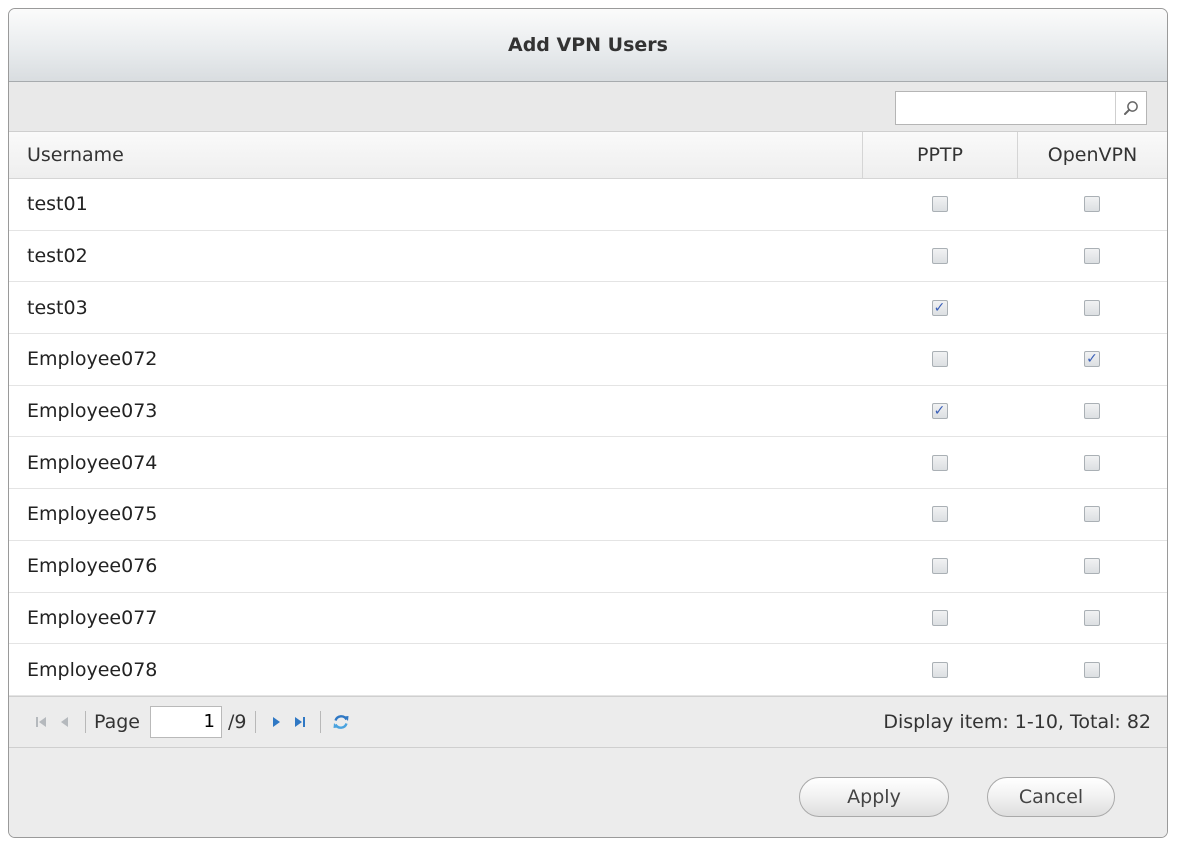 This screenshot has width=1178, height=848. Describe the element at coordinates (300, 722) in the screenshot. I see `last-page-icon` at that location.